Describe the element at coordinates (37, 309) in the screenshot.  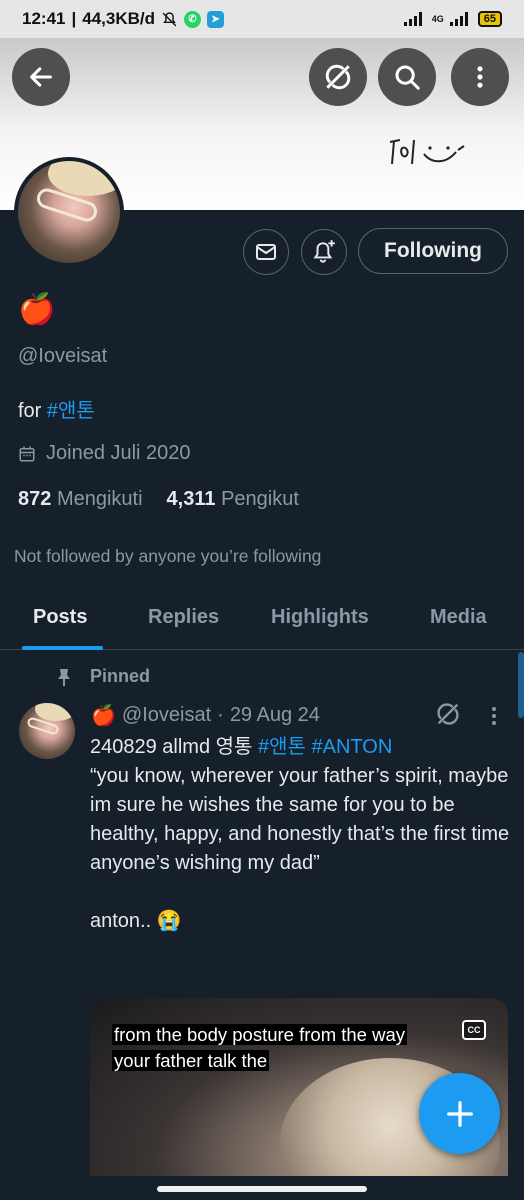
I see `display-name: 🍎` at that location.